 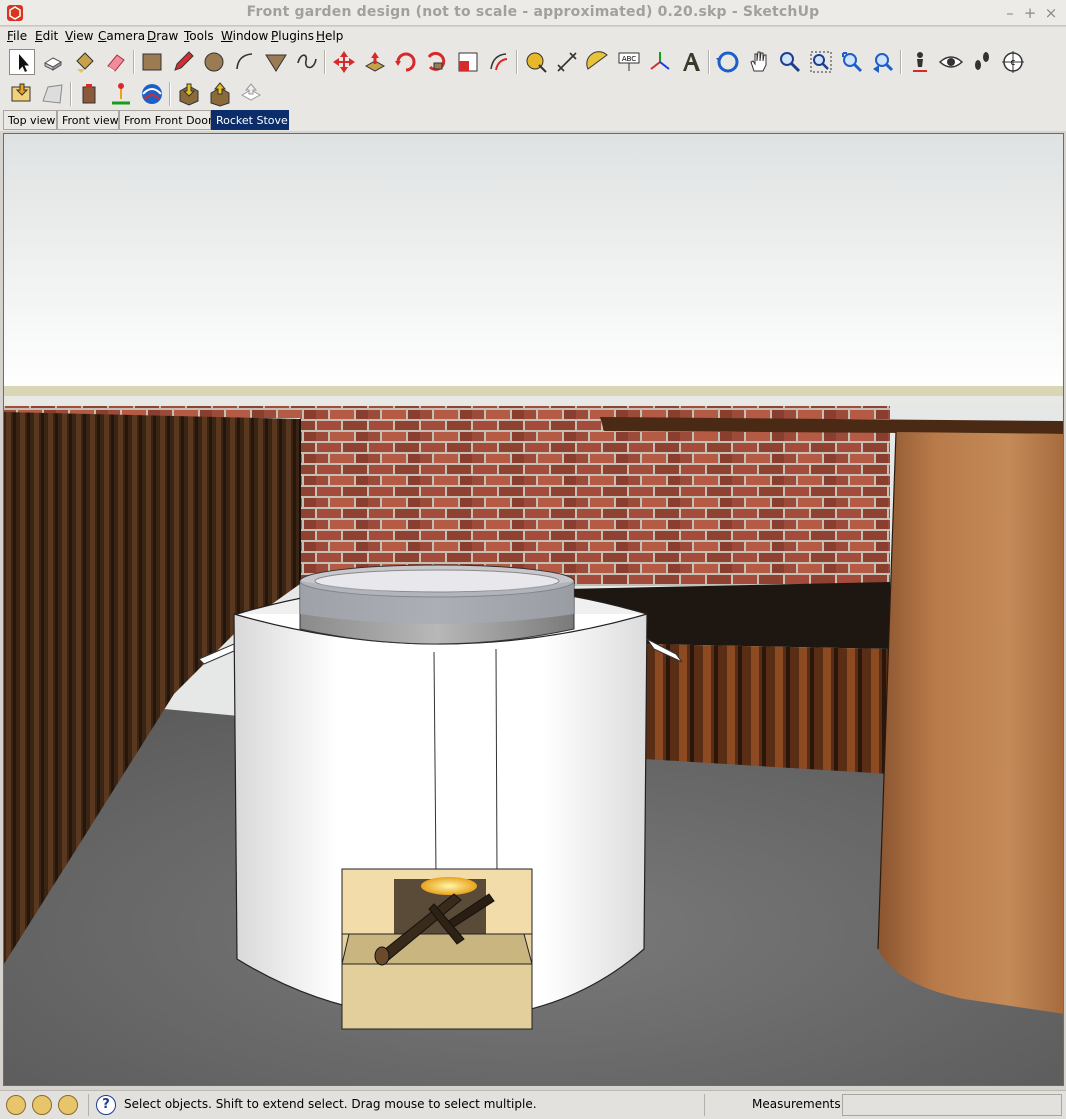 What do you see at coordinates (533, 400) in the screenshot?
I see `horizon-line` at bounding box center [533, 400].